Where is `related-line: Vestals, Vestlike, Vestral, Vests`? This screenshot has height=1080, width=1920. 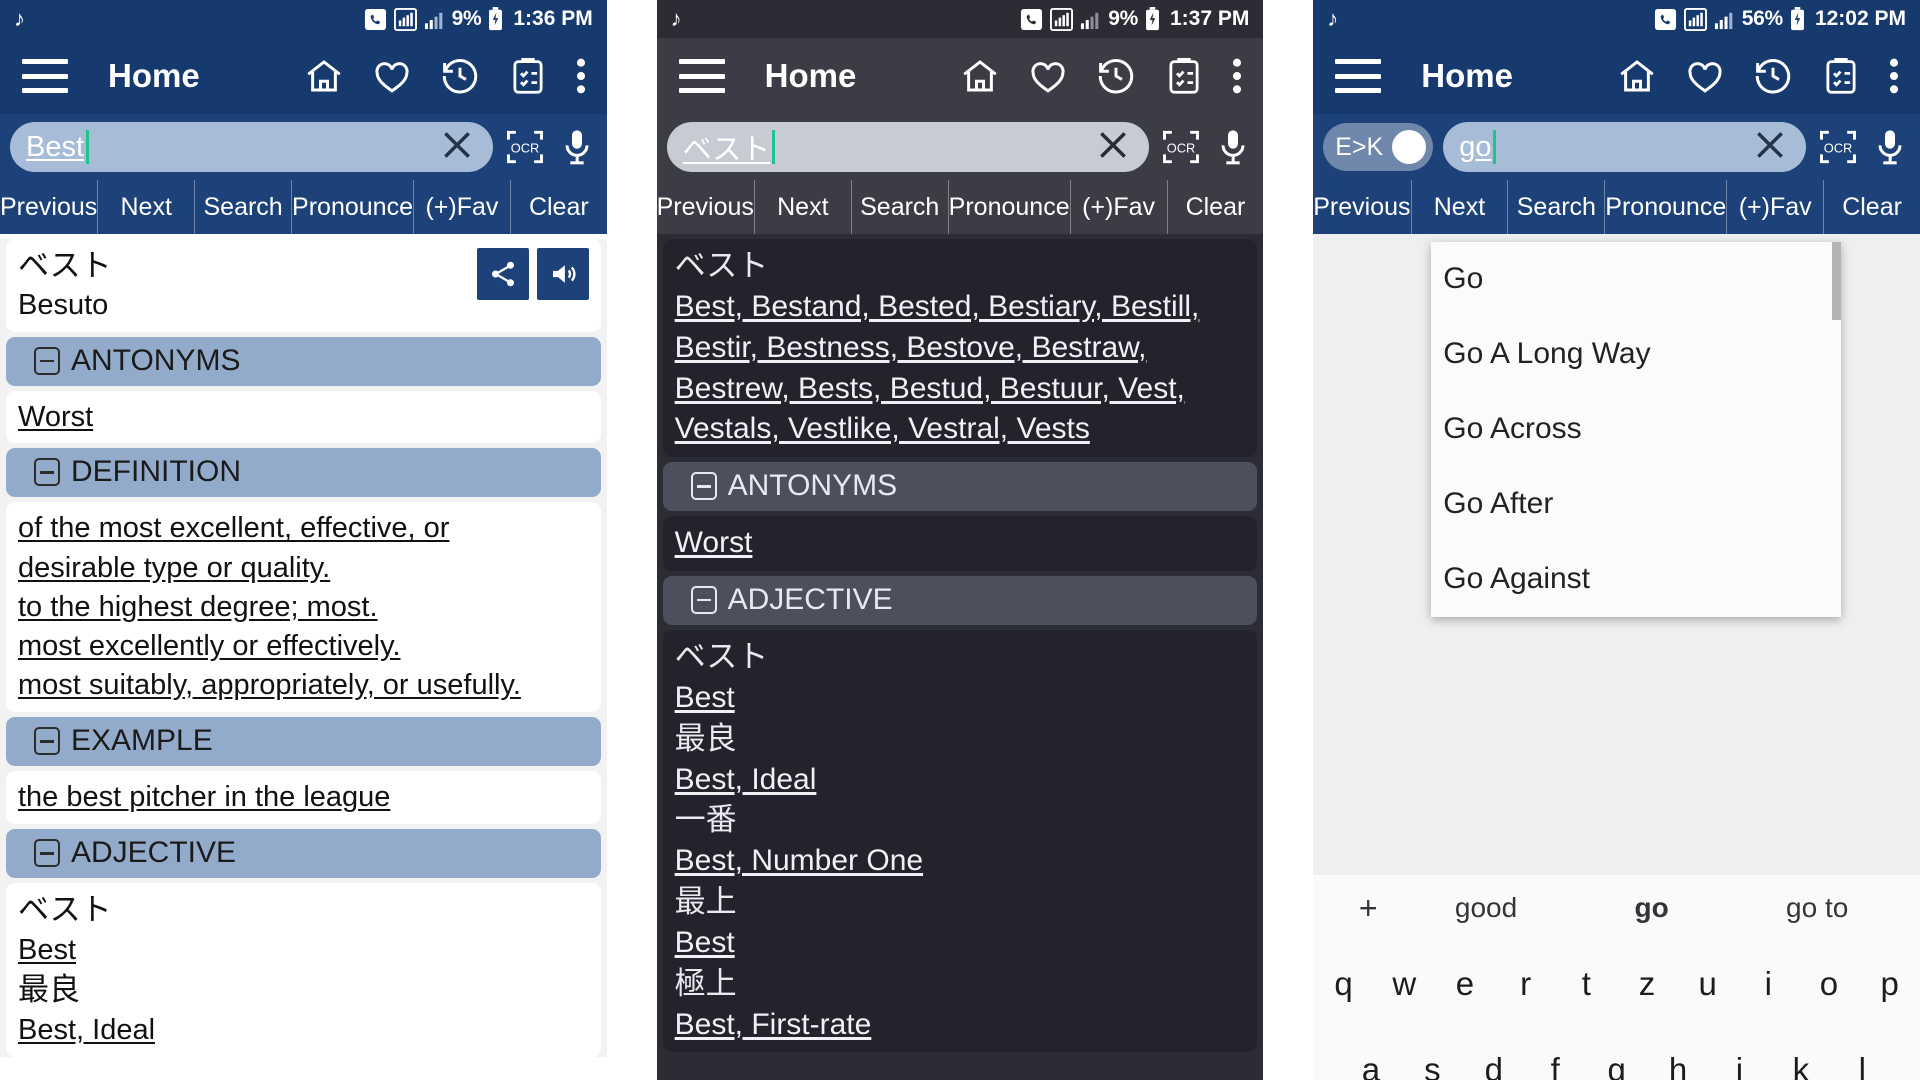
related-line: Vestals, Vestlike, Vestral, Vests is located at coordinates (960, 429).